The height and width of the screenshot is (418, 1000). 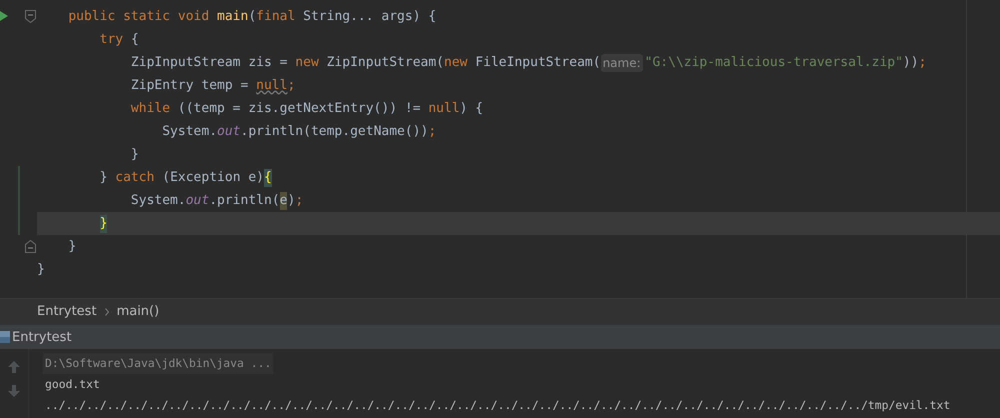 I want to click on breadcrumb-item: Entrytest, so click(x=67, y=311).